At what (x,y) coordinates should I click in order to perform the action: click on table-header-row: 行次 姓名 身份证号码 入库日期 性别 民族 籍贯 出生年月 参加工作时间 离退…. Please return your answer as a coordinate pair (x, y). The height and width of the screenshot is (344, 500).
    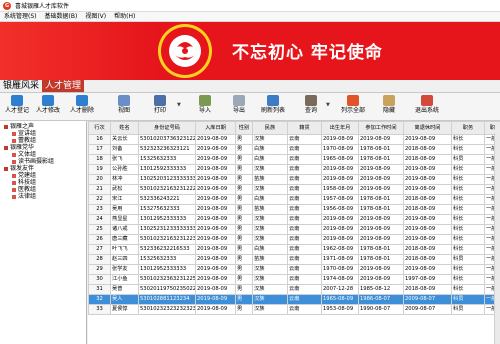
    Looking at the image, I should click on (294, 128).